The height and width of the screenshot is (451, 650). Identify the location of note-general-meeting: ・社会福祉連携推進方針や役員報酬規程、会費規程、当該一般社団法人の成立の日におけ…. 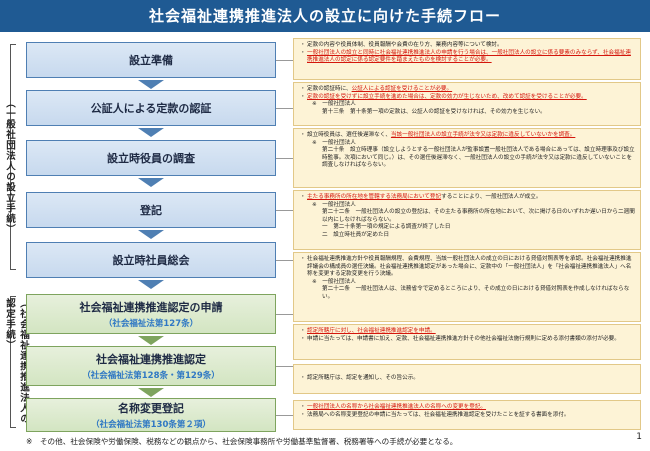
(467, 287).